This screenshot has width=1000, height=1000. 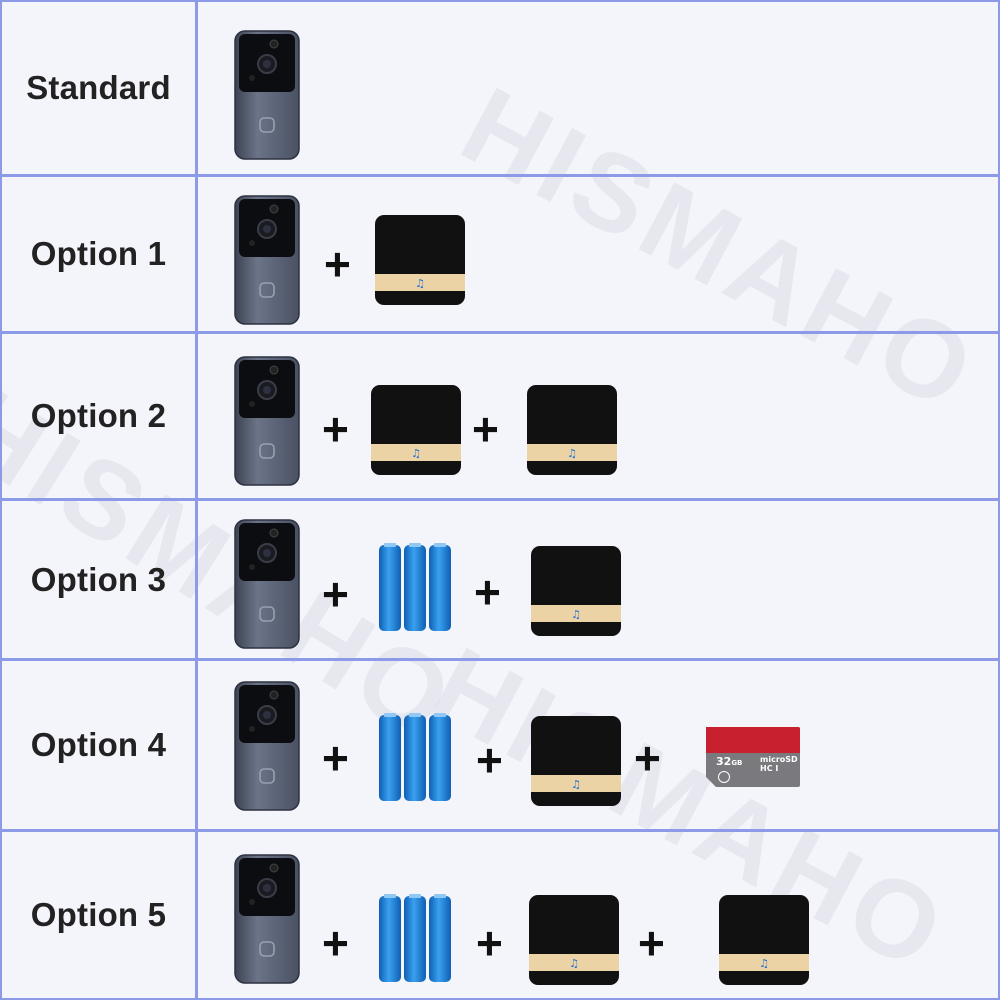 What do you see at coordinates (791, 759) in the screenshot?
I see `sd-format: SD` at bounding box center [791, 759].